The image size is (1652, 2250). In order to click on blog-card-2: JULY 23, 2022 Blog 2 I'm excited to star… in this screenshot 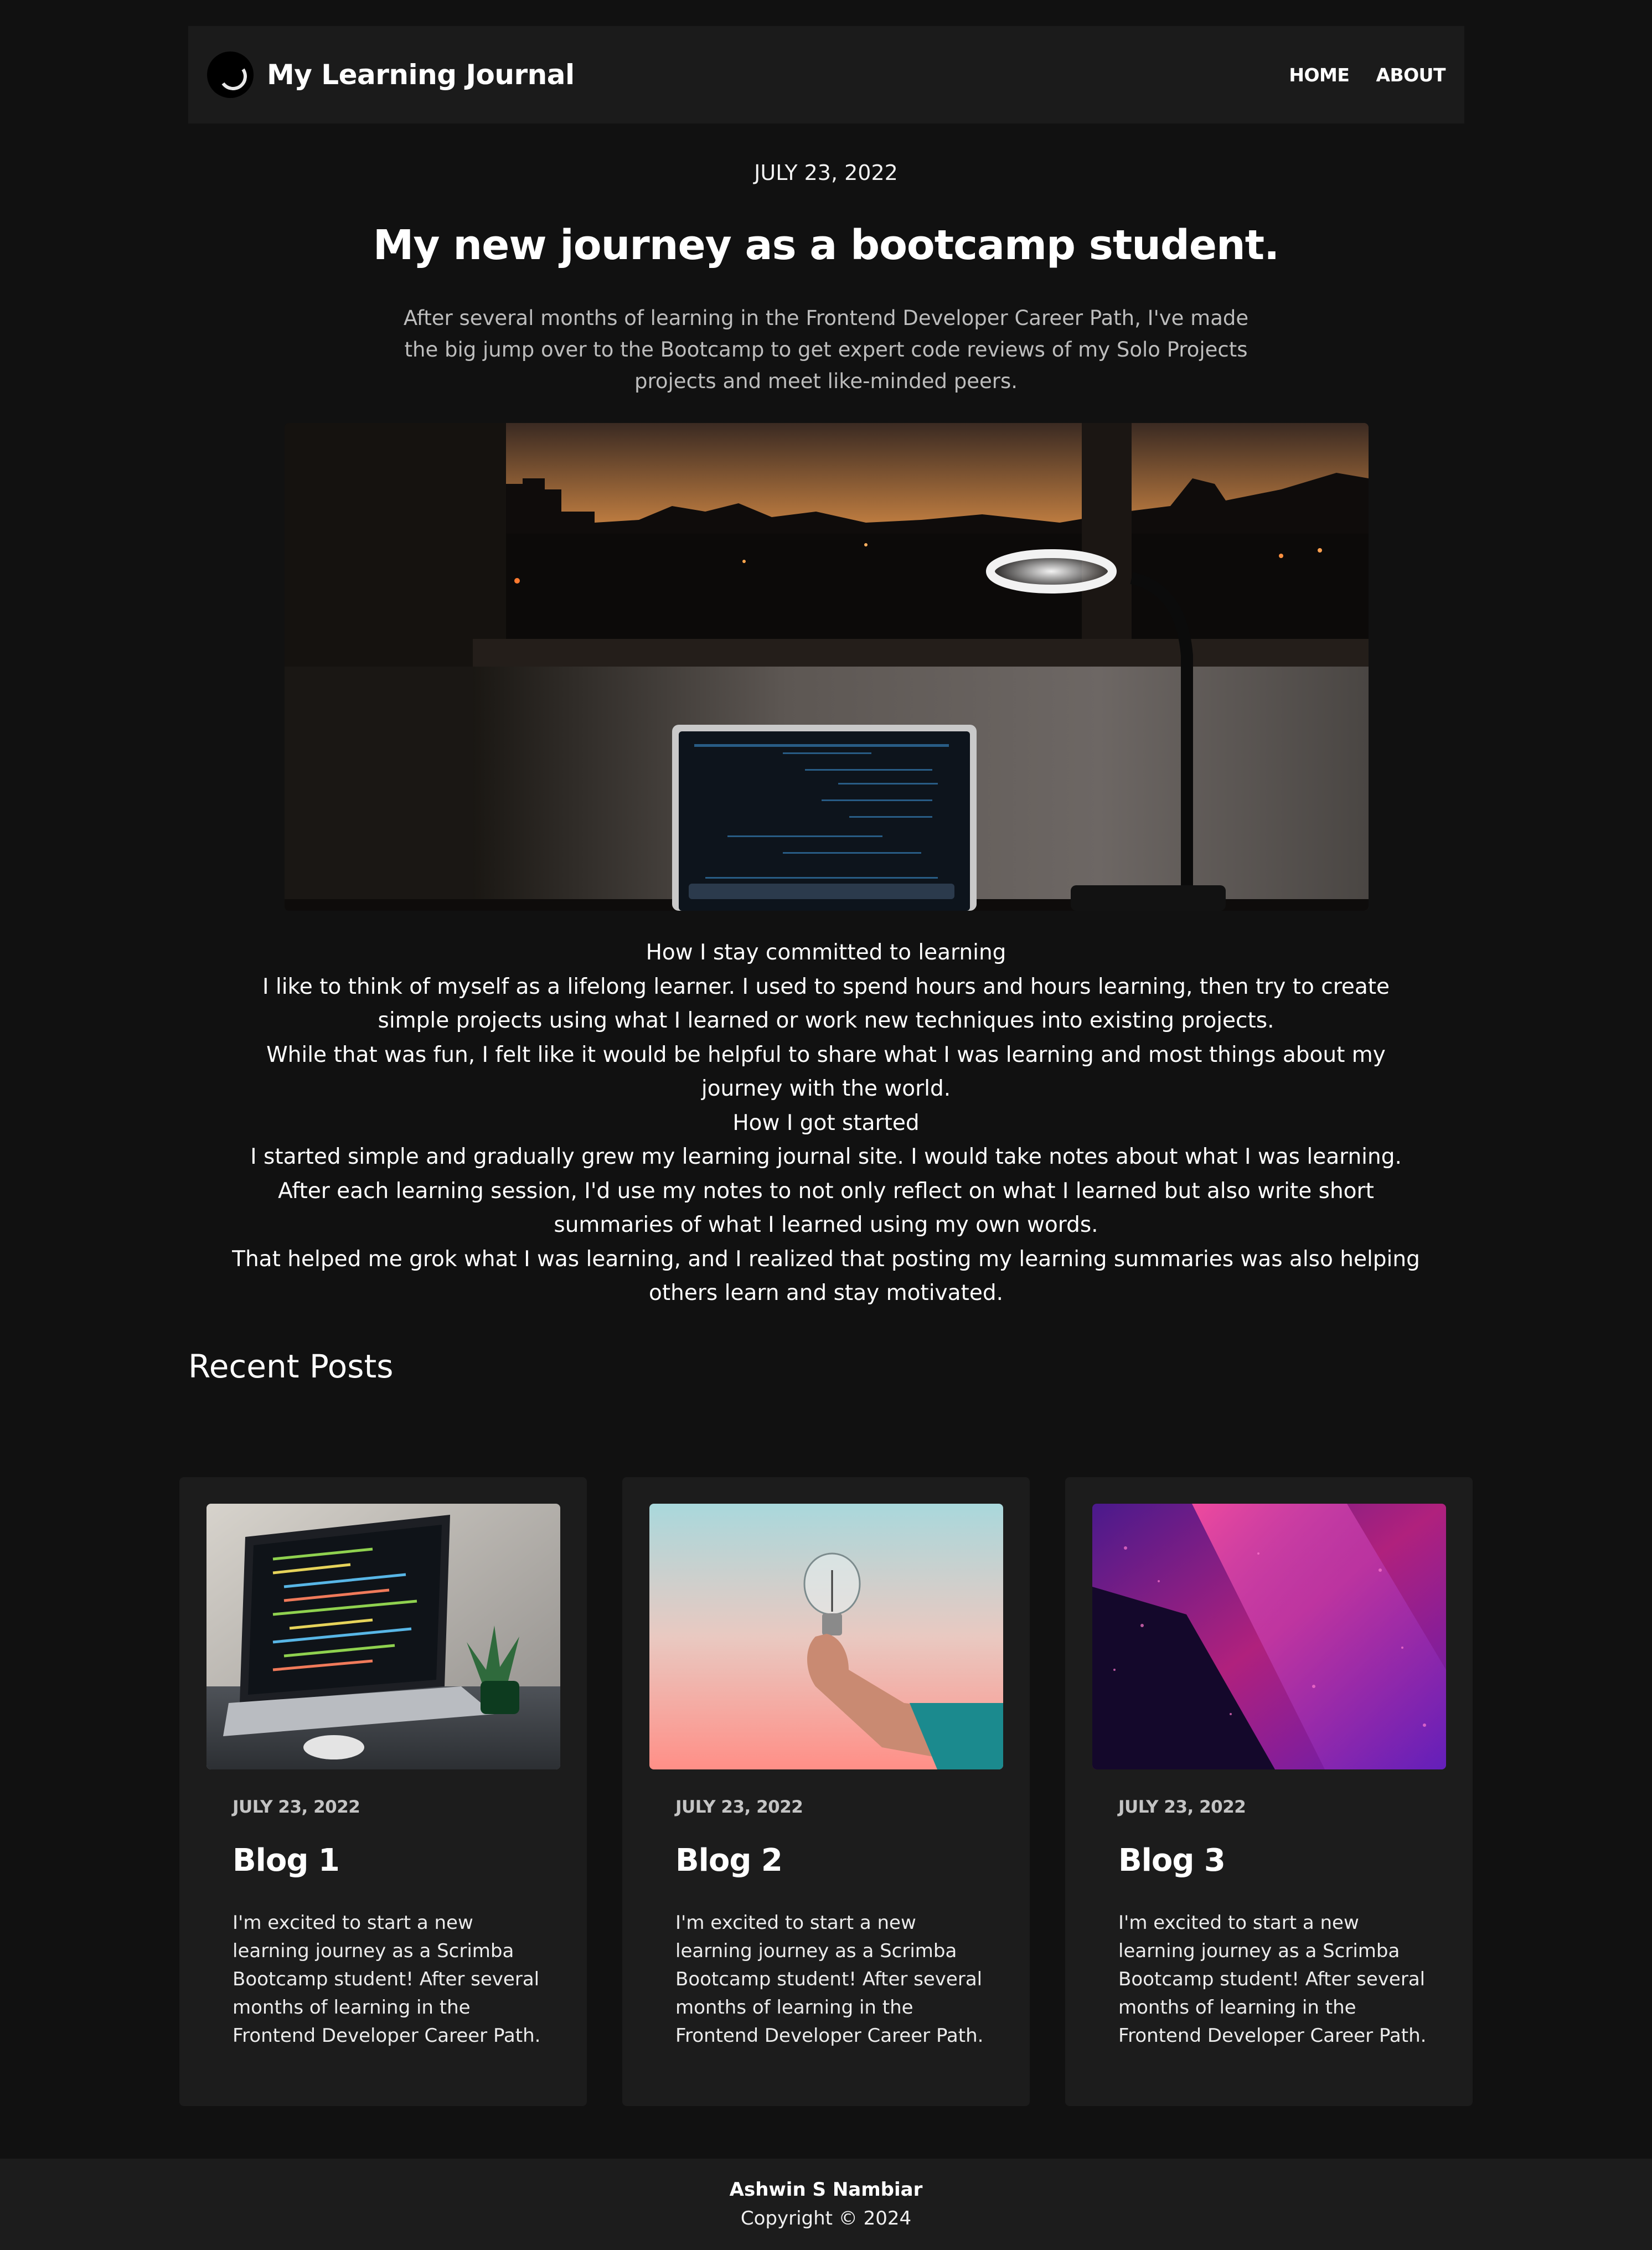, I will do `click(826, 1791)`.